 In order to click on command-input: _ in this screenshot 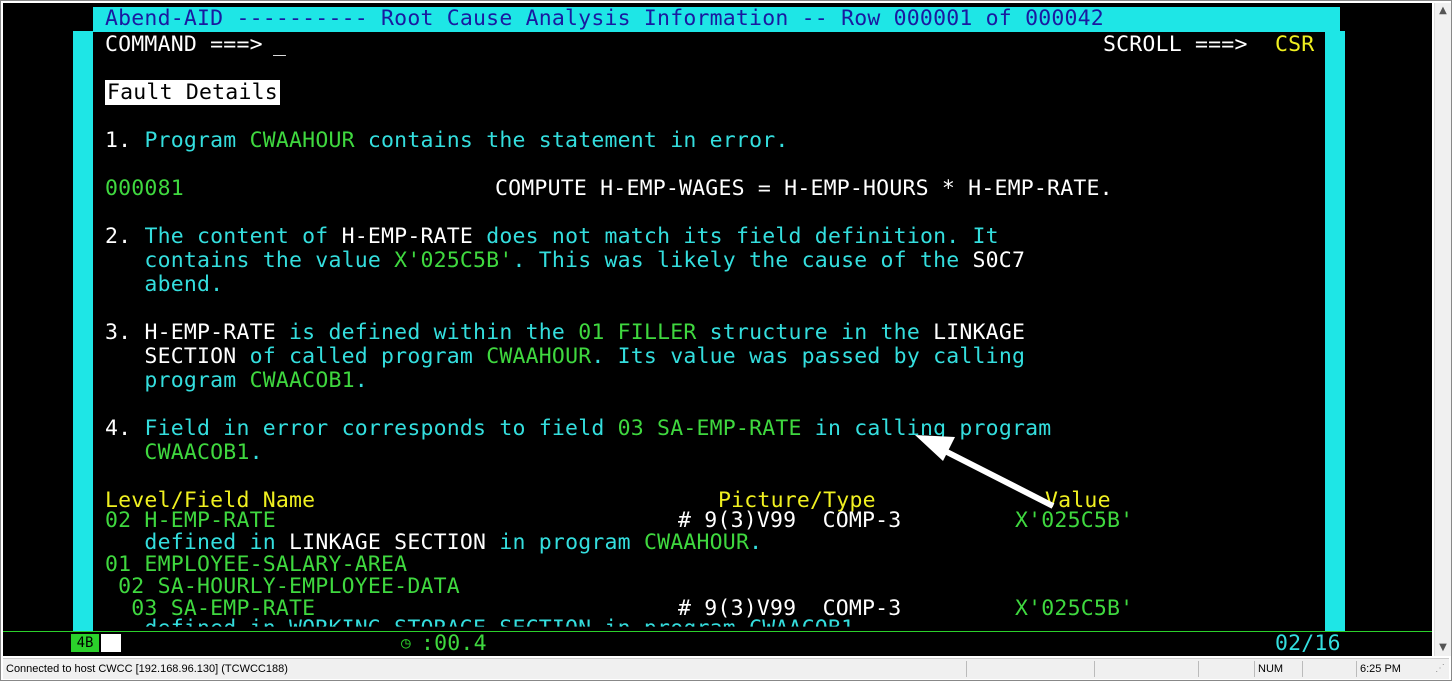, I will do `click(279, 45)`.